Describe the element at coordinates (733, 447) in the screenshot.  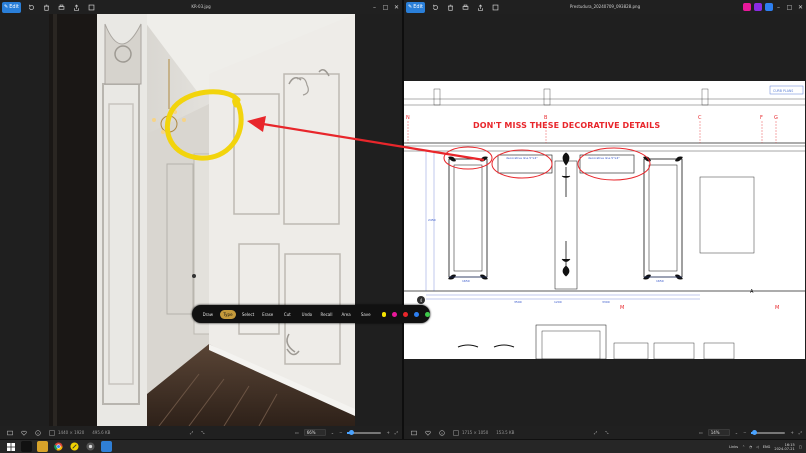
I see `links-label: Links` at that location.